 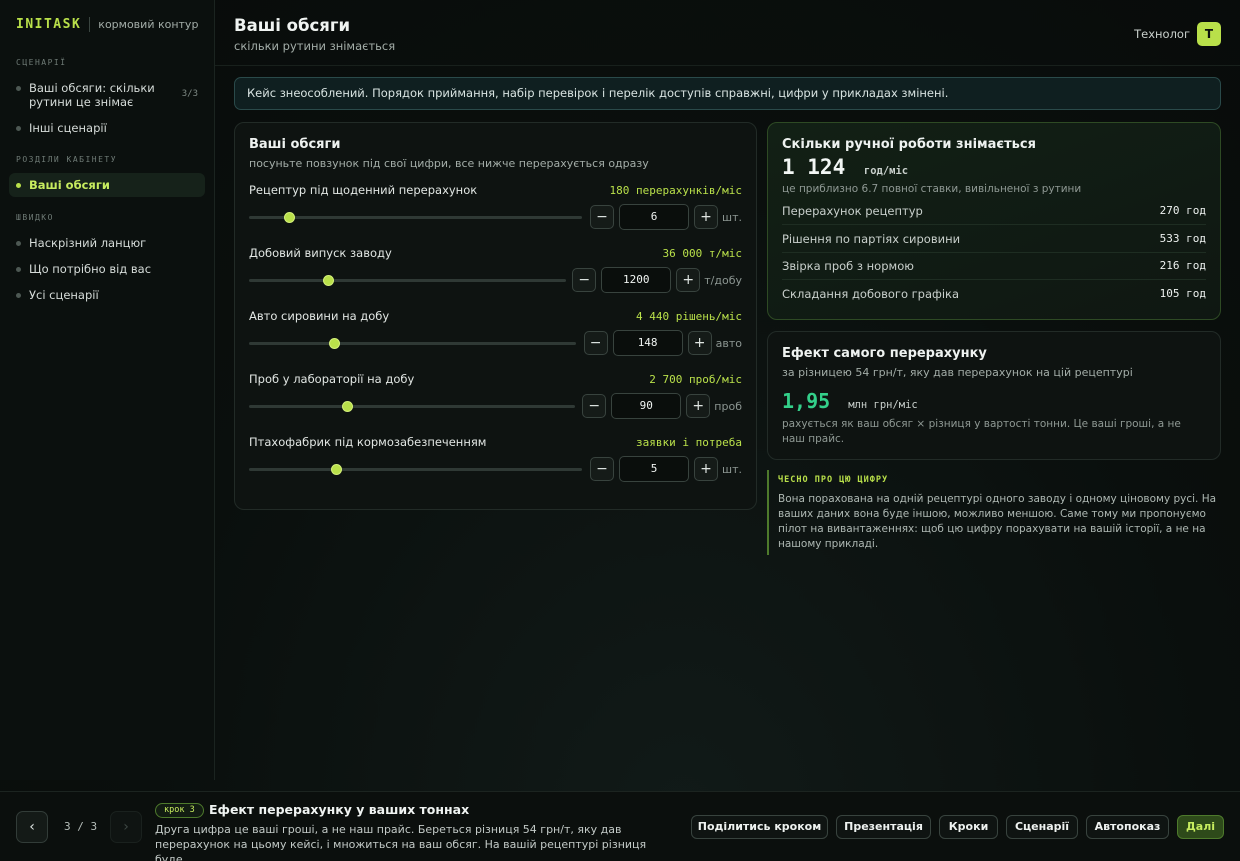 What do you see at coordinates (759, 827) in the screenshot?
I see `share-step-button: Поділитись кроком` at bounding box center [759, 827].